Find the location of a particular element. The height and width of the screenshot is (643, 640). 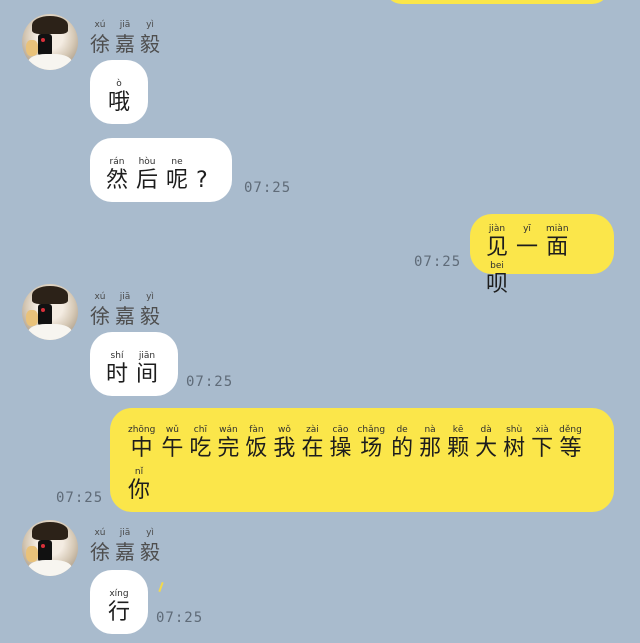

message-char: chī 吃 is located at coordinates (200, 443).